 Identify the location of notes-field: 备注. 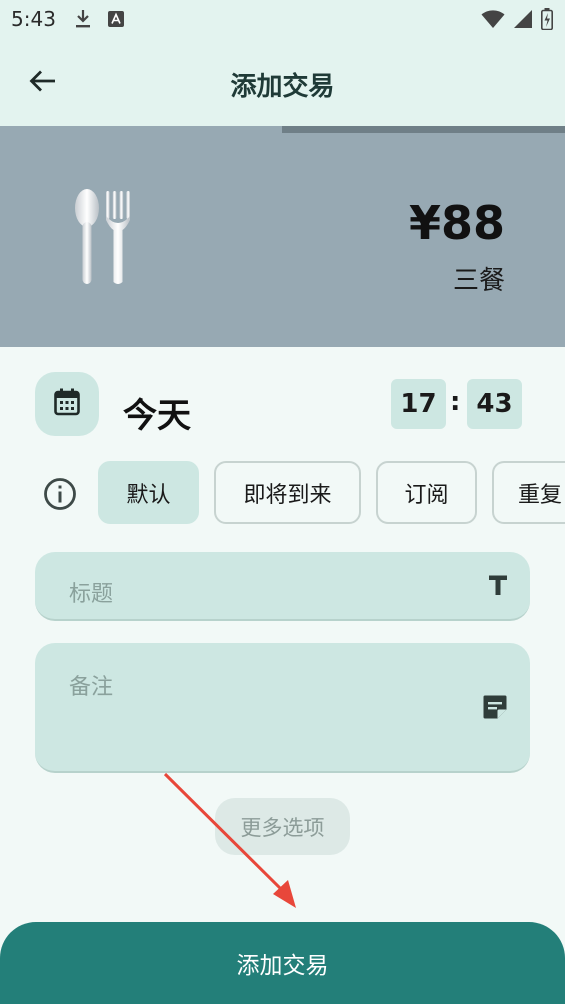
(282, 708).